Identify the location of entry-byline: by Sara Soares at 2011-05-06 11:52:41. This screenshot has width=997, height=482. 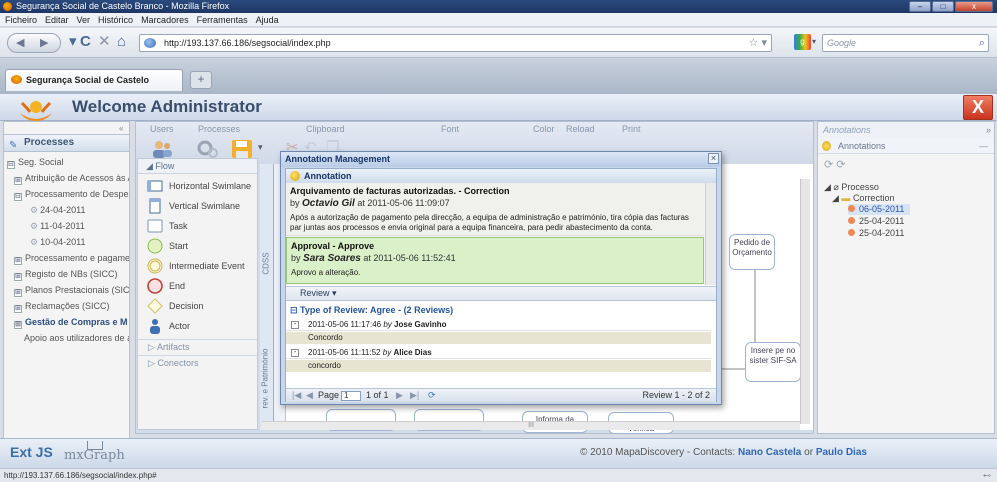
(495, 258).